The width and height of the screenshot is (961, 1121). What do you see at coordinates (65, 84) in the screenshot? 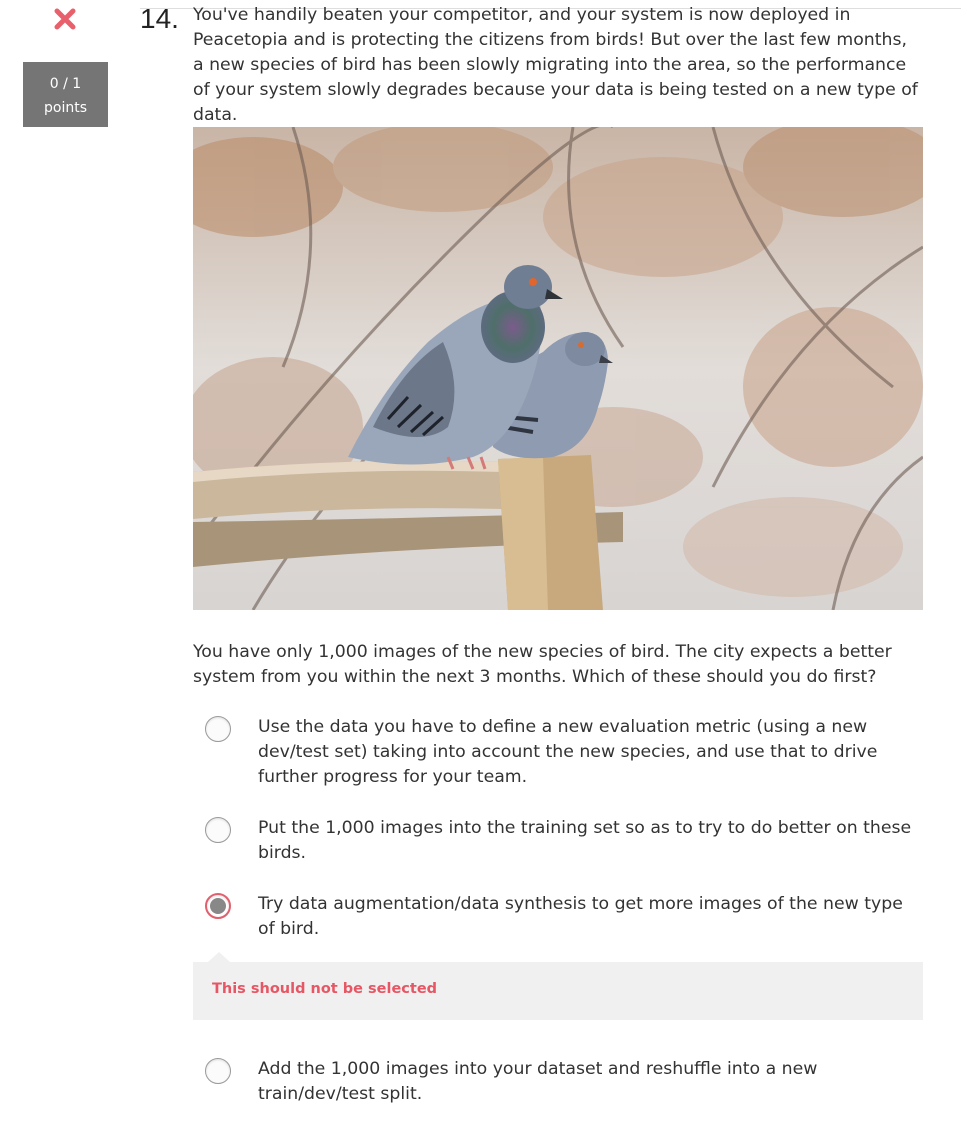
I see `score-value: 0 / 1` at bounding box center [65, 84].